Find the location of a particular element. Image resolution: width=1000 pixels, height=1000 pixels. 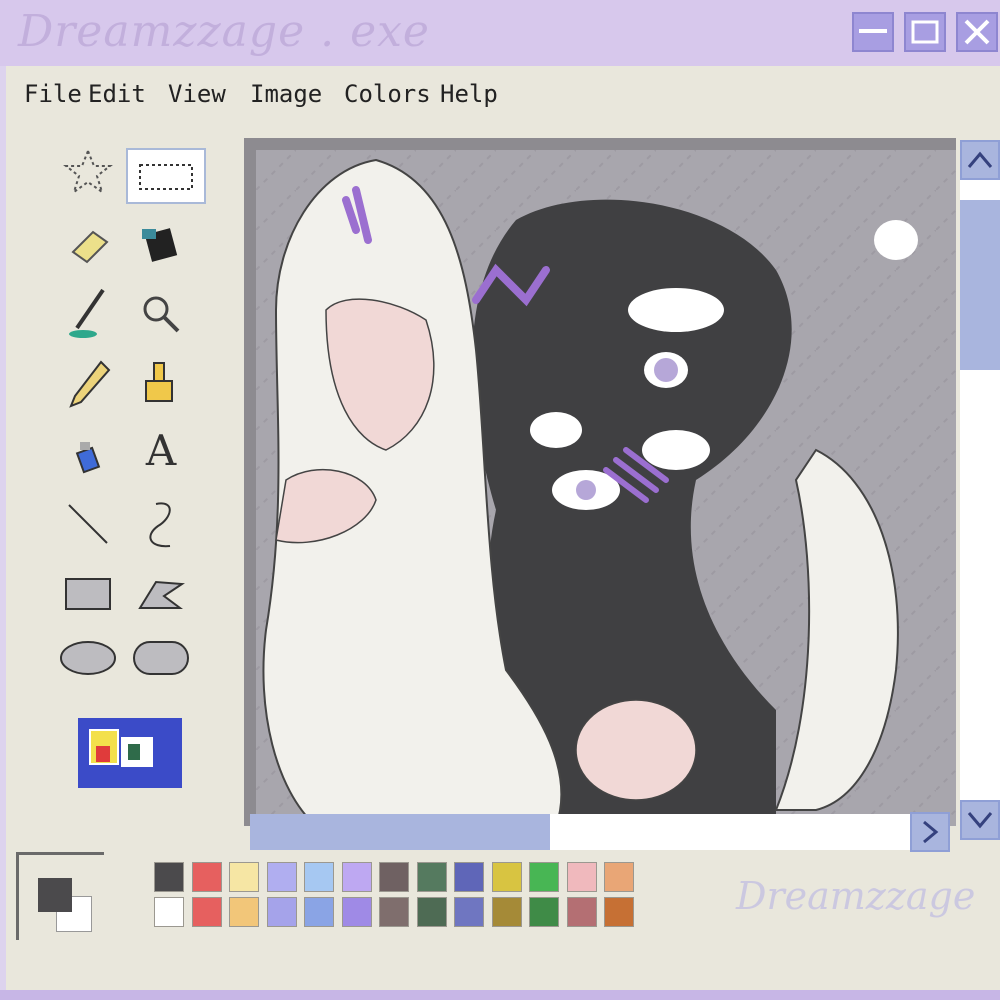

close-icon is located at coordinates (977, 32).